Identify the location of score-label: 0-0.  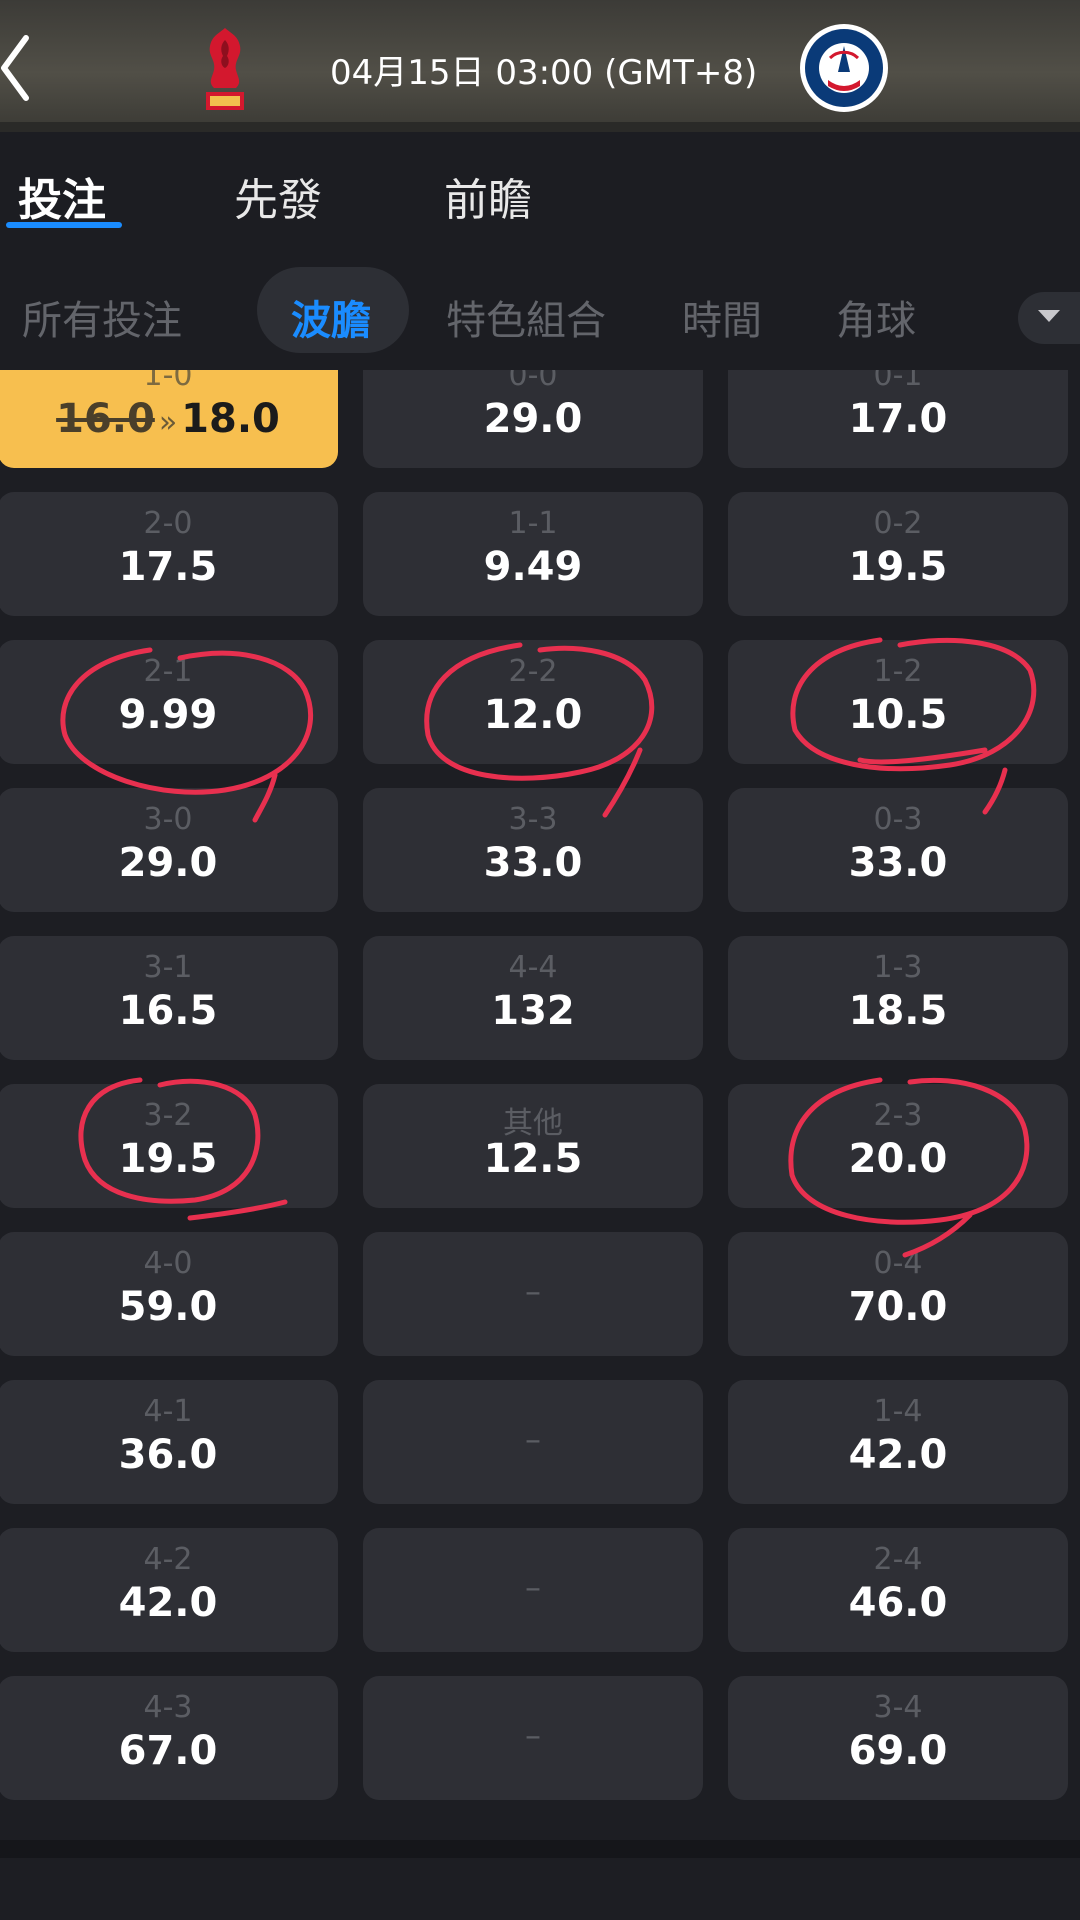
(533, 381).